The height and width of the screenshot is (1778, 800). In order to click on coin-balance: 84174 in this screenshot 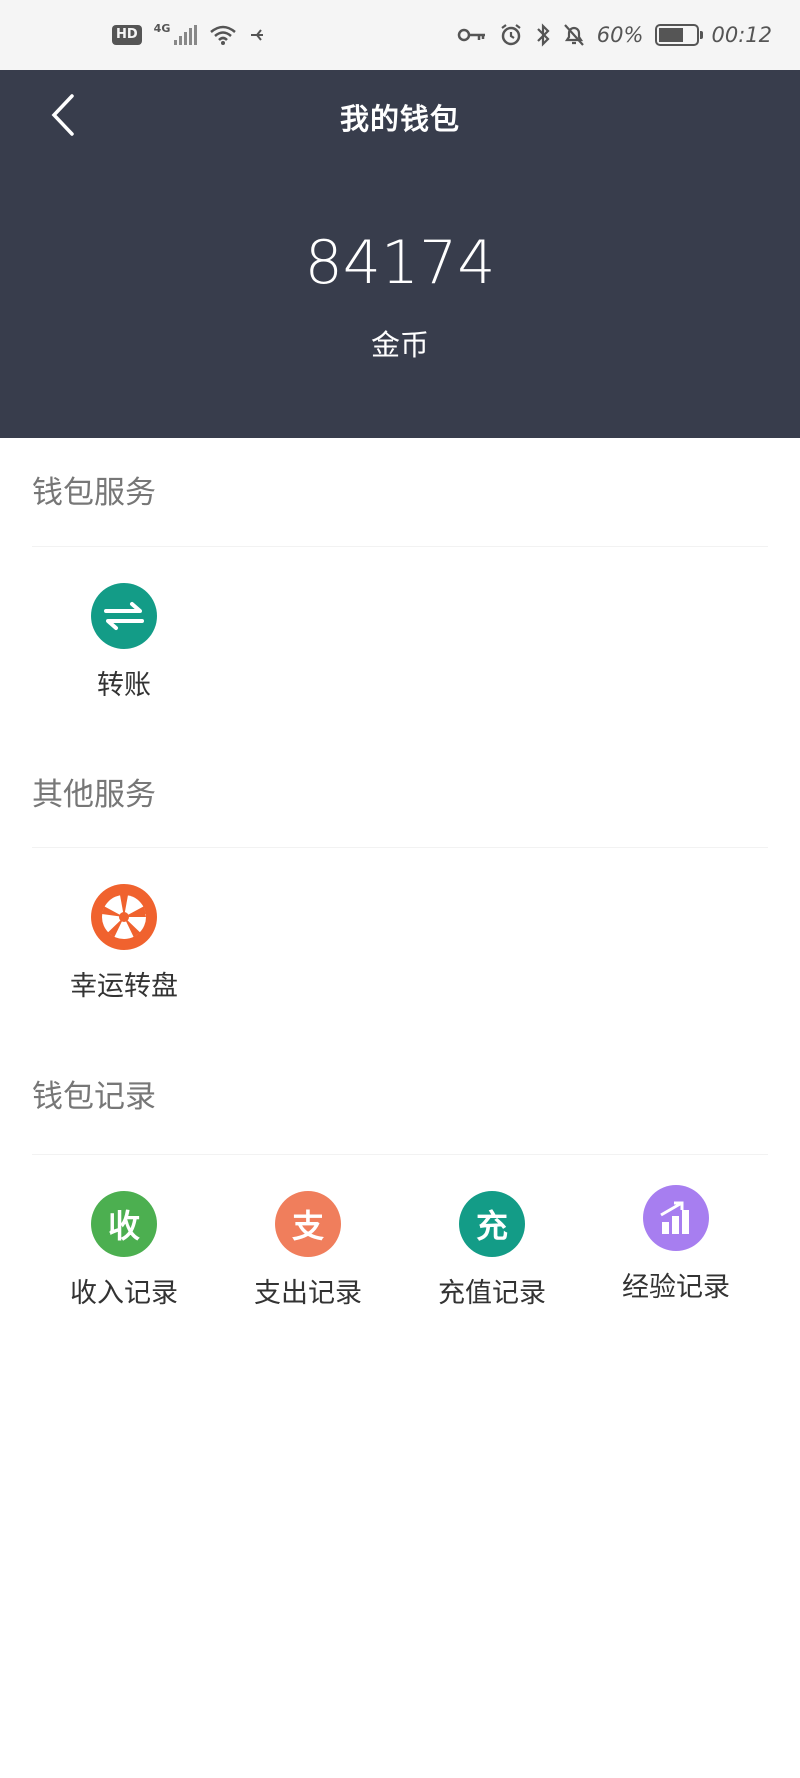, I will do `click(400, 263)`.